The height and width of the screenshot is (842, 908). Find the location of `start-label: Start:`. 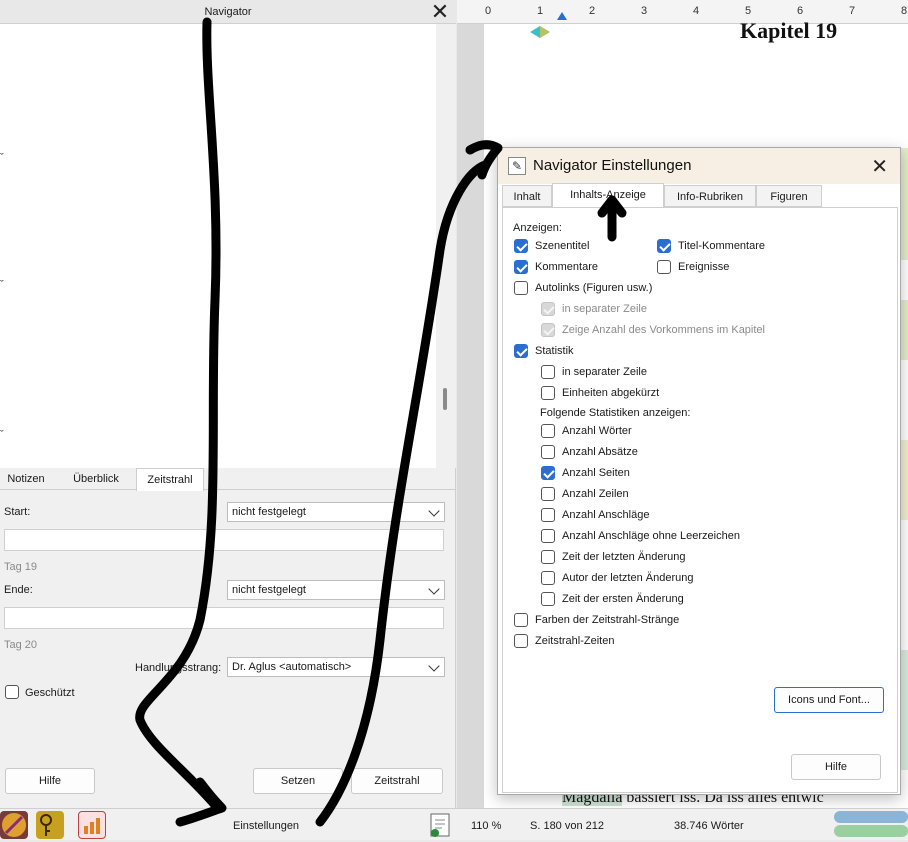

start-label: Start: is located at coordinates (17, 512).